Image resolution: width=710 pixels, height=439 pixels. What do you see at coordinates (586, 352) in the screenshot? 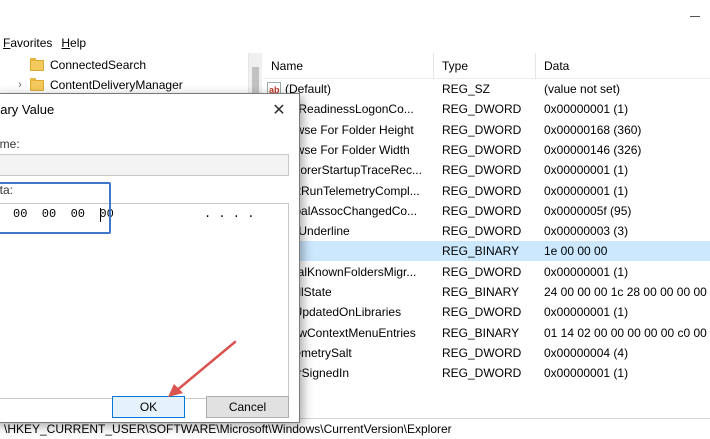
I see `value-data-cell: 0x00000004 (4)` at bounding box center [586, 352].